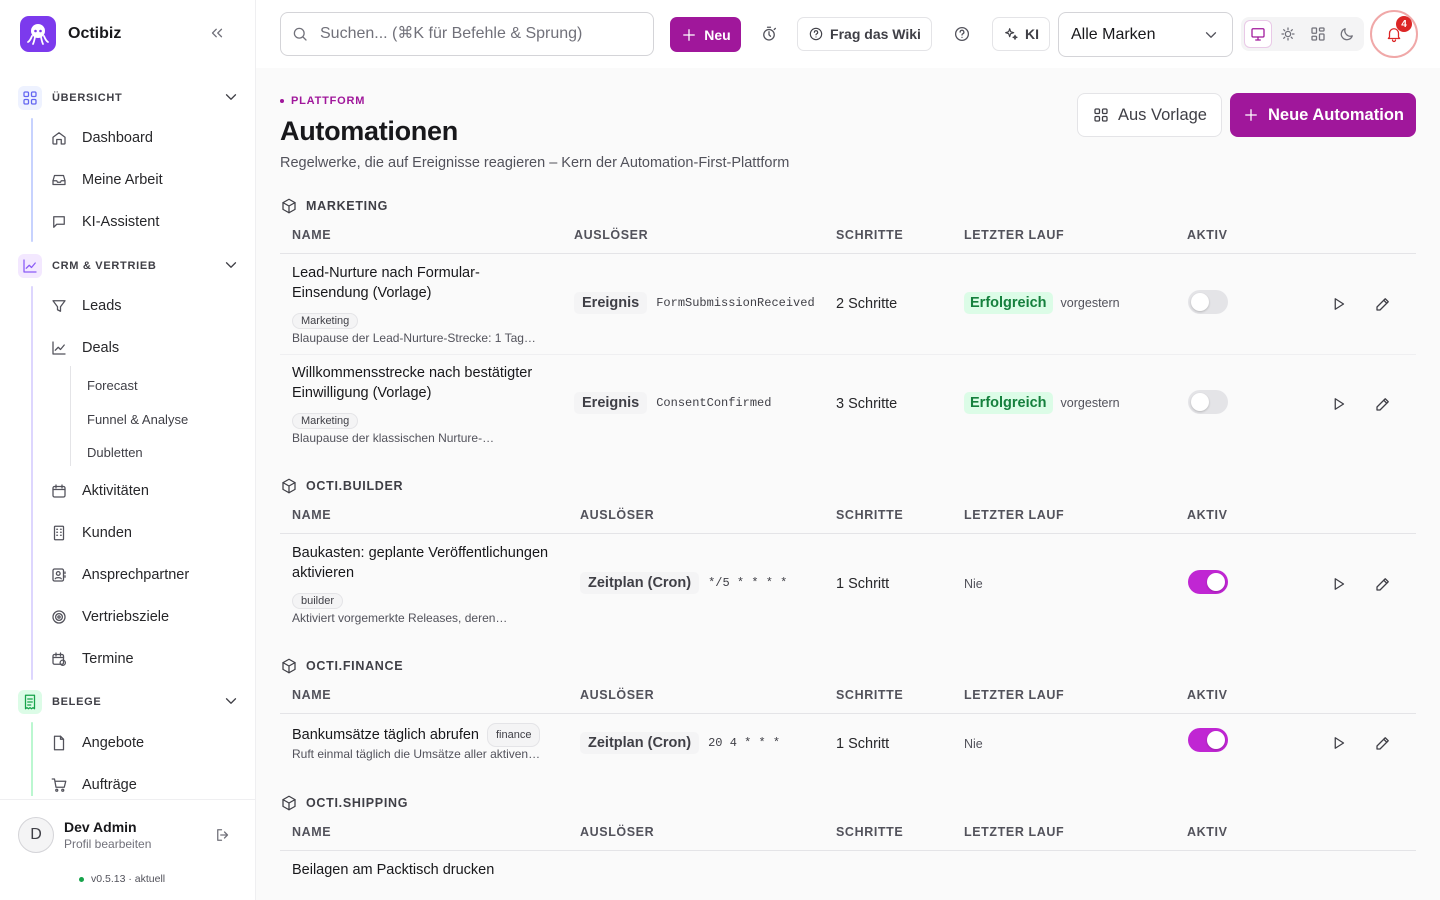 The width and height of the screenshot is (1440, 900). What do you see at coordinates (875, 34) in the screenshot?
I see `wiki-button-label: Frag das Wiki` at bounding box center [875, 34].